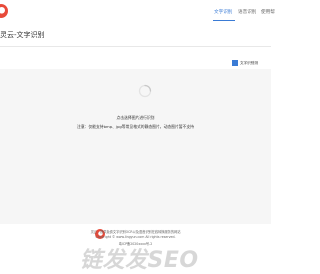 This screenshot has height=274, width=320. I want to click on dropzone-secondary-hint: 注意：仅能支持bmp、jpg等常见格式的静态图片，动态图片暂不支持, so click(135, 126).